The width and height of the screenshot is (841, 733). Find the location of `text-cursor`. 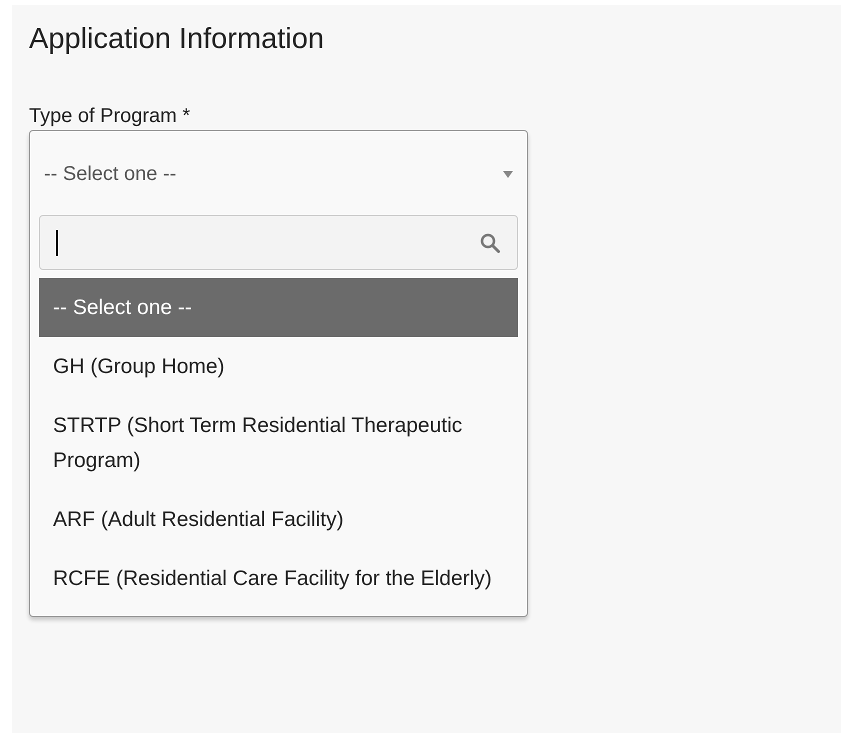

text-cursor is located at coordinates (57, 243).